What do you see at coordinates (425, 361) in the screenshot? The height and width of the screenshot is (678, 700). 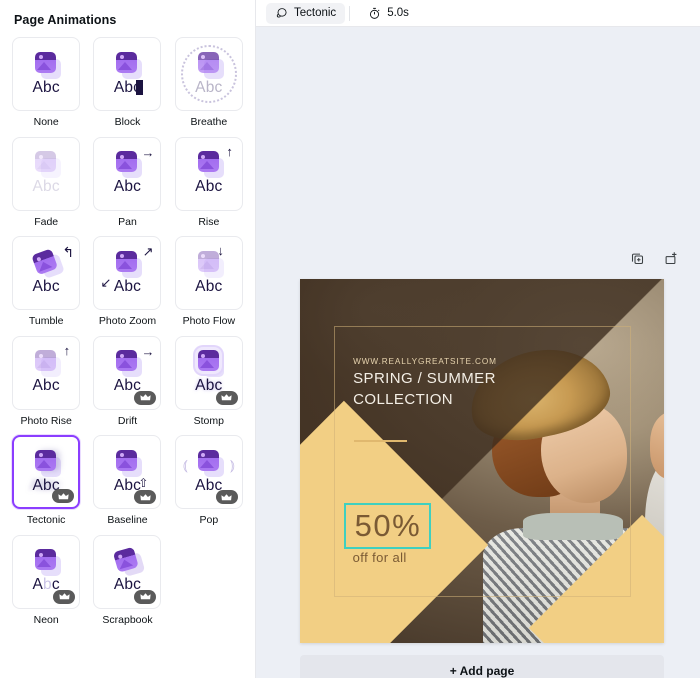 I see `site-url-text: WWW.REALLYGREATSITE.COM` at bounding box center [425, 361].